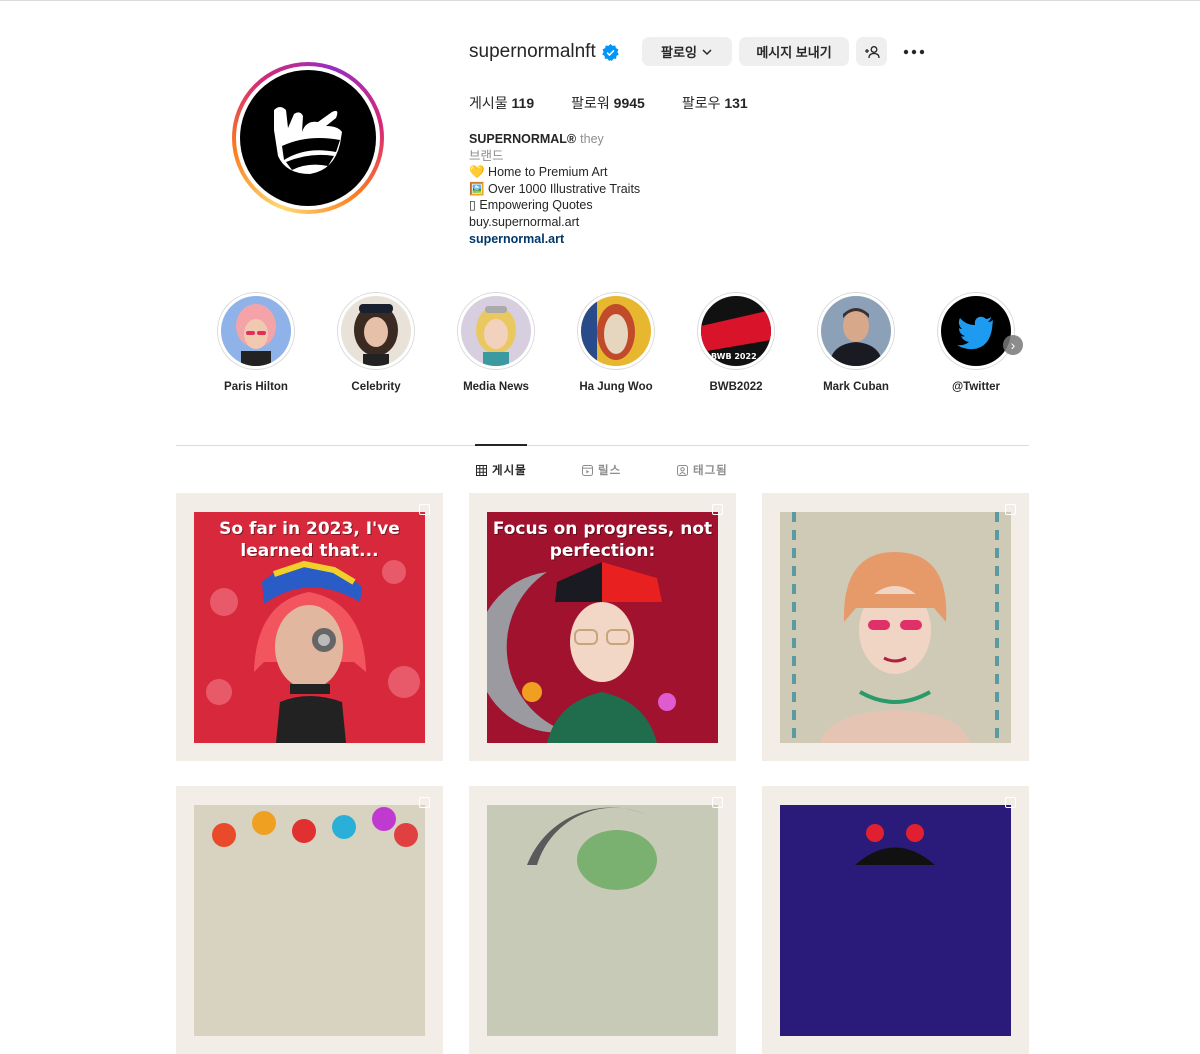 Image resolution: width=1200 pixels, height=1054 pixels. I want to click on highlight-label: Media News, so click(496, 387).